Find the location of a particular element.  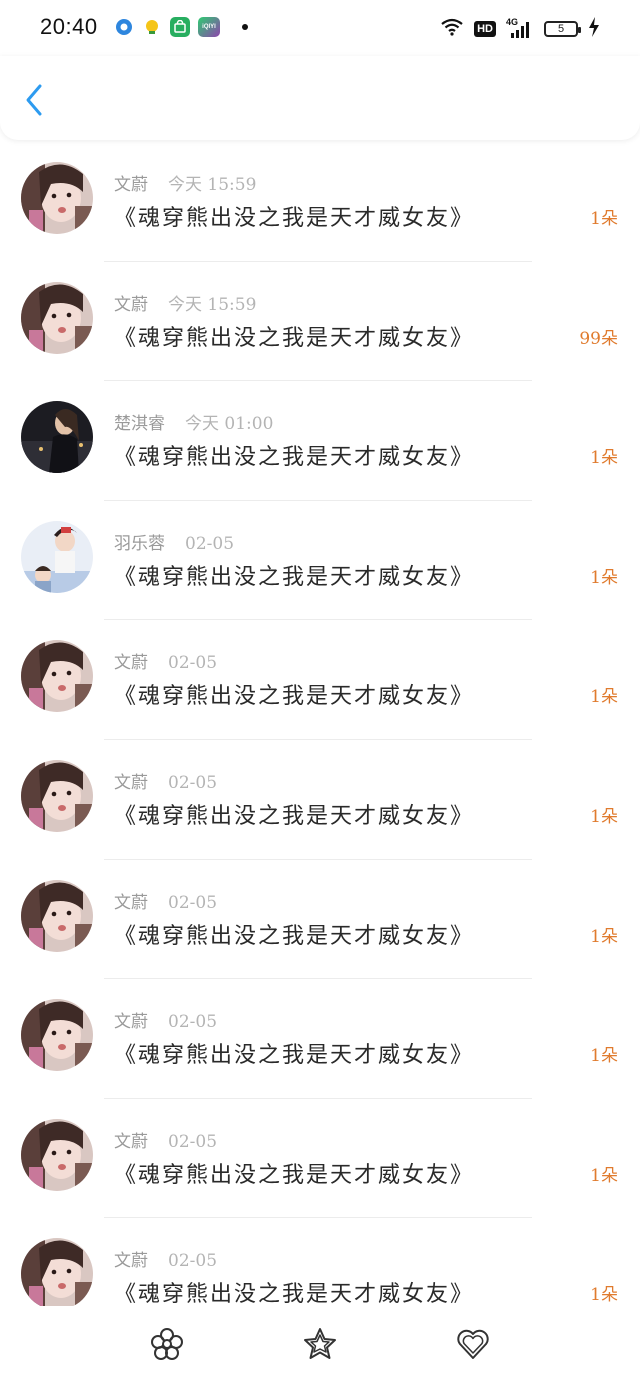

iqiyi-app-icon: iQIYI is located at coordinates (209, 27).